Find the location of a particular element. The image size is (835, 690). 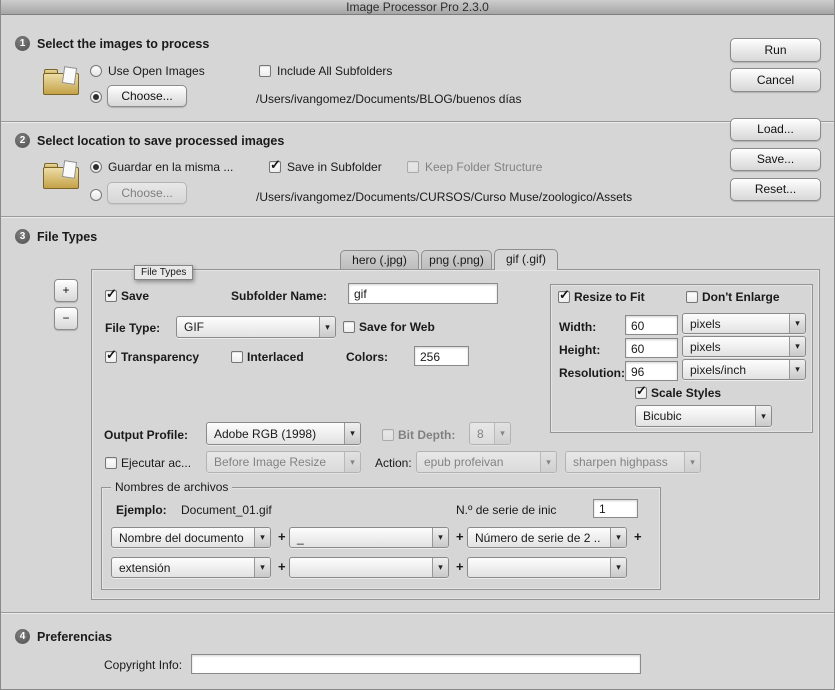

resolution-field: 96 is located at coordinates (651, 371).